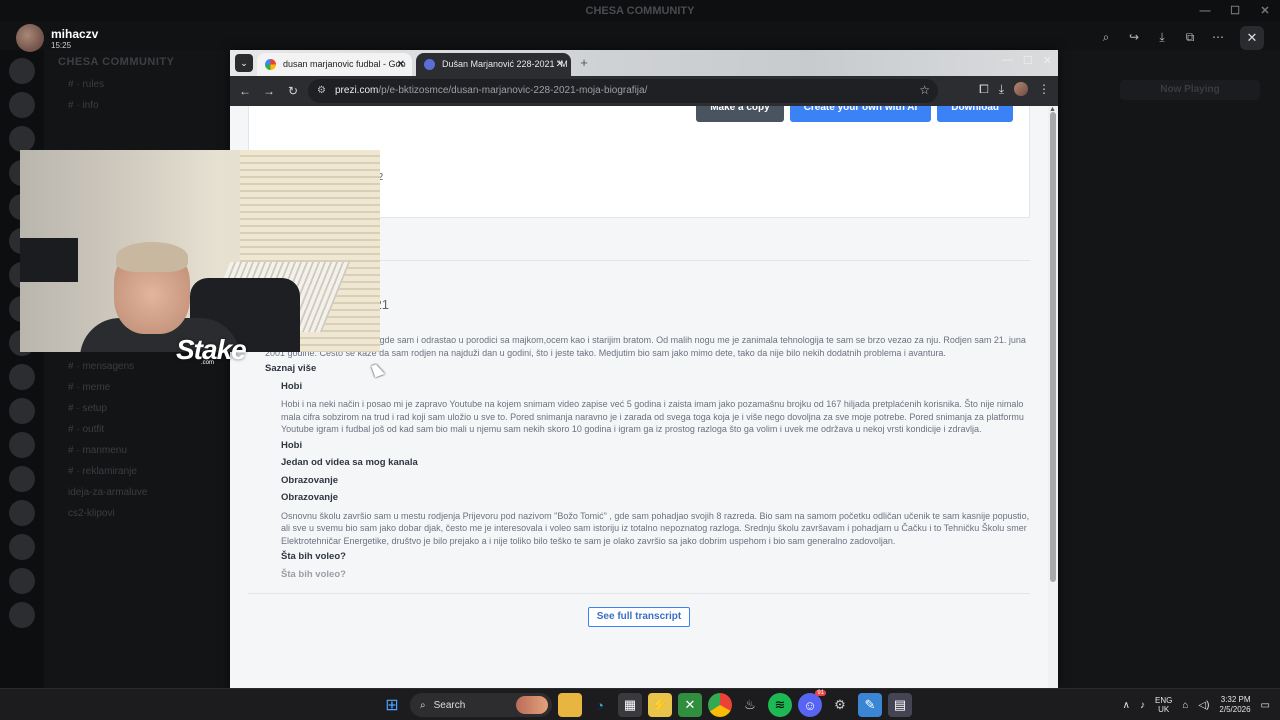  I want to click on more-icon: ⋯, so click(1218, 37).